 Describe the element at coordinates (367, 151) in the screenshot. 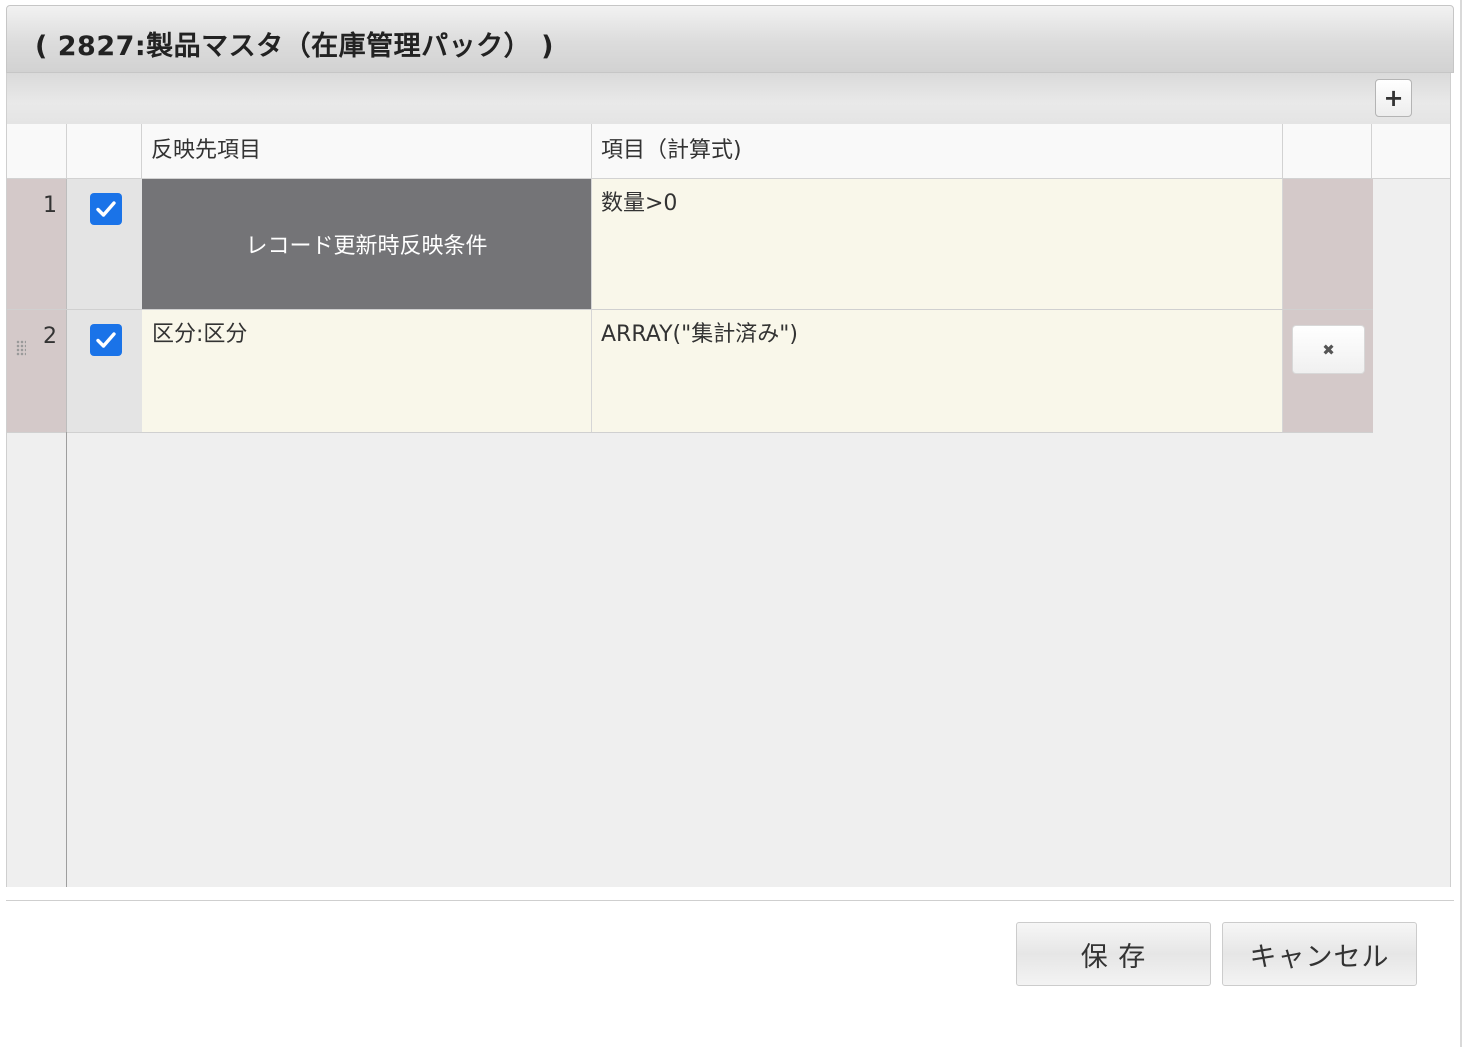

I see `header-target: 反映先項目` at that location.